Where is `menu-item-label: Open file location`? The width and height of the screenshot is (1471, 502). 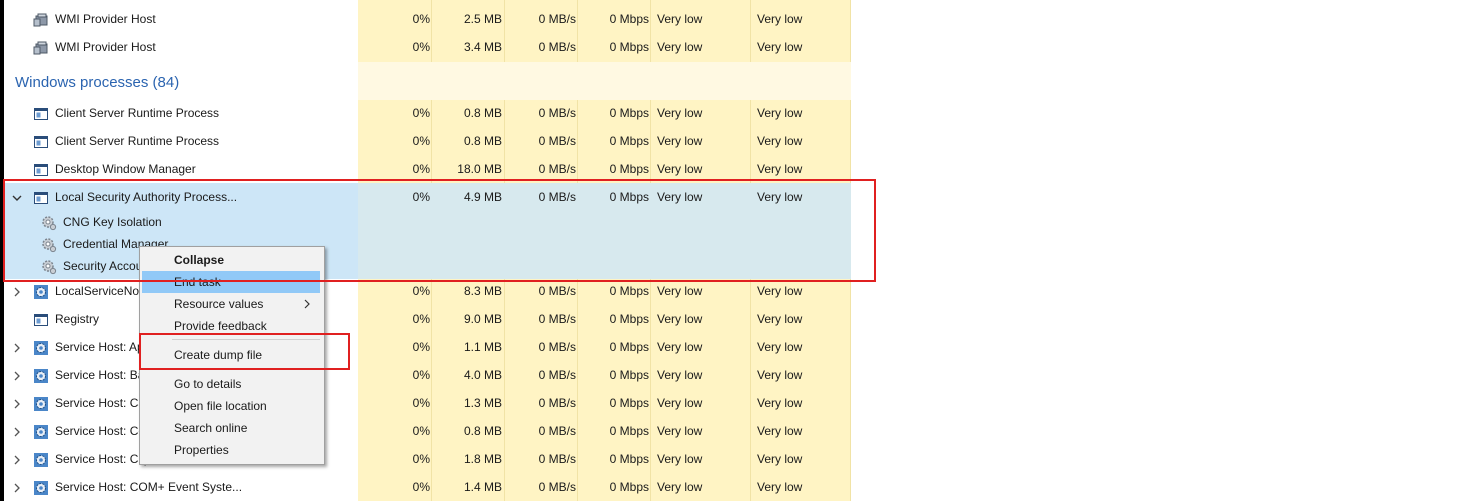 menu-item-label: Open file location is located at coordinates (220, 406).